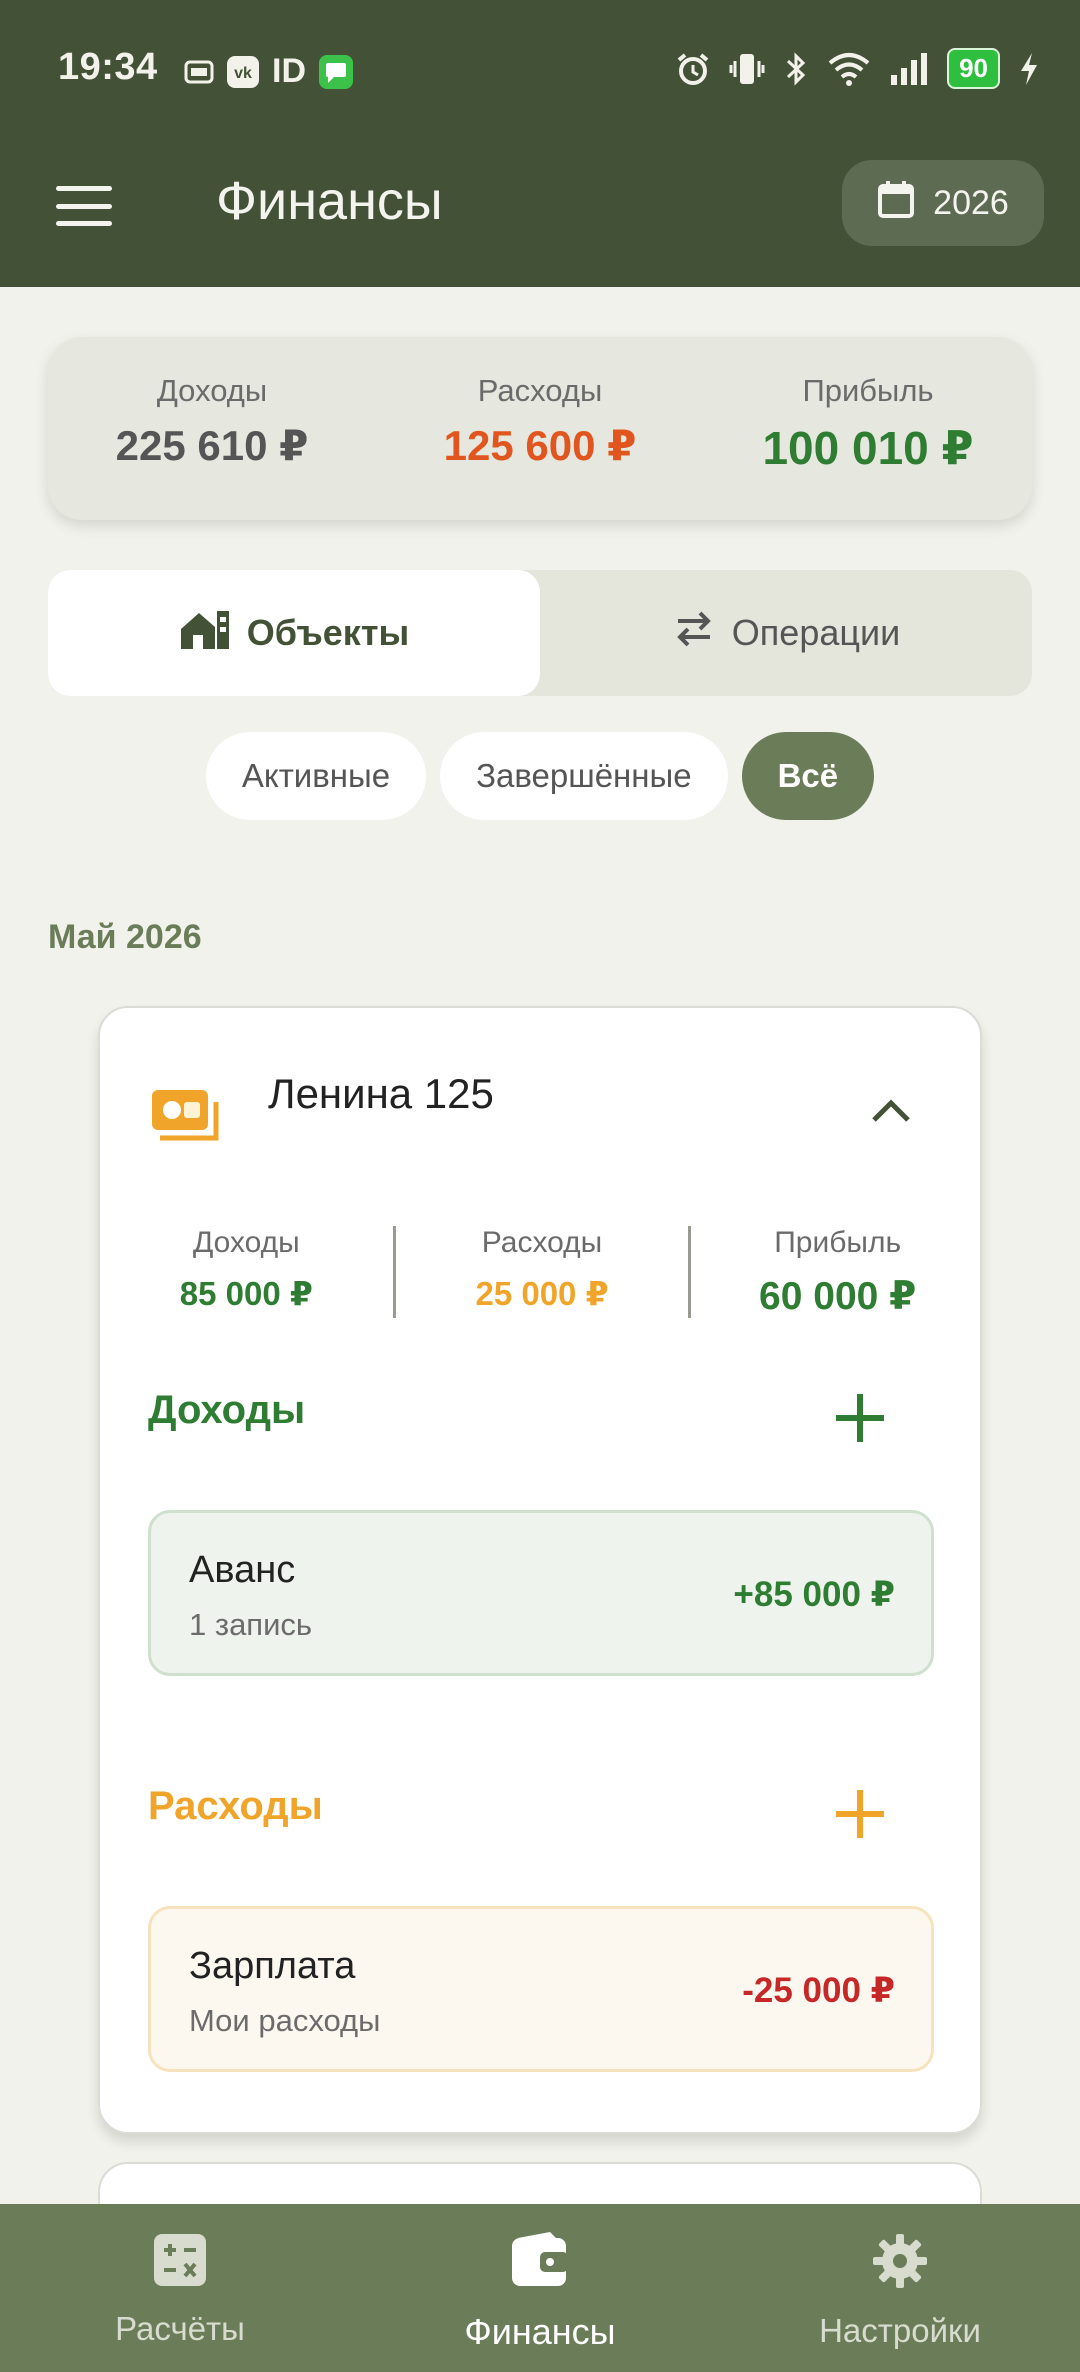 This screenshot has width=1080, height=2372. What do you see at coordinates (125, 937) in the screenshot?
I see `month-header: Май 2026` at bounding box center [125, 937].